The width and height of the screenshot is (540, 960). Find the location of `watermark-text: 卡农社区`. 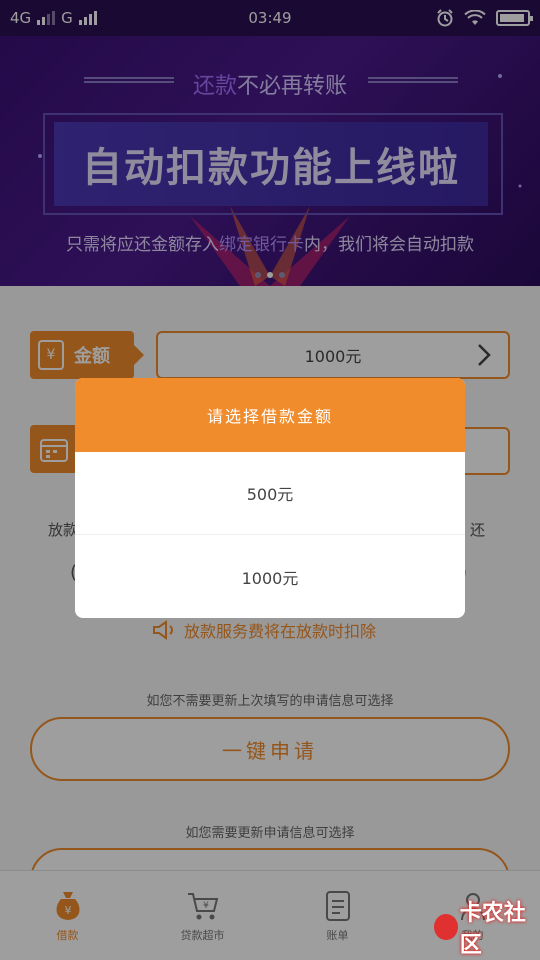

watermark-text: 卡农社区 is located at coordinates (492, 929).